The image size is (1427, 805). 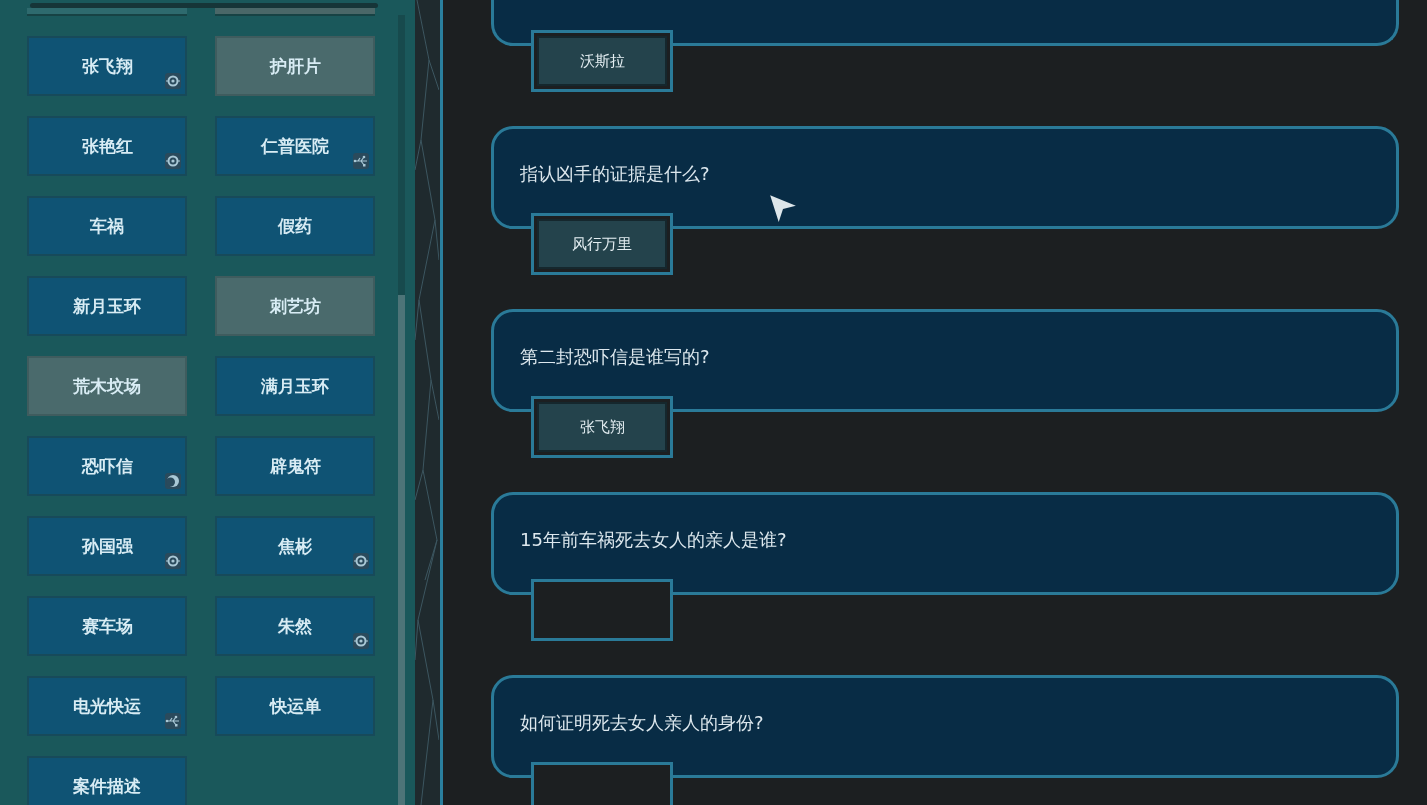 I want to click on clue-tile: 辟鬼符, so click(x=295, y=466).